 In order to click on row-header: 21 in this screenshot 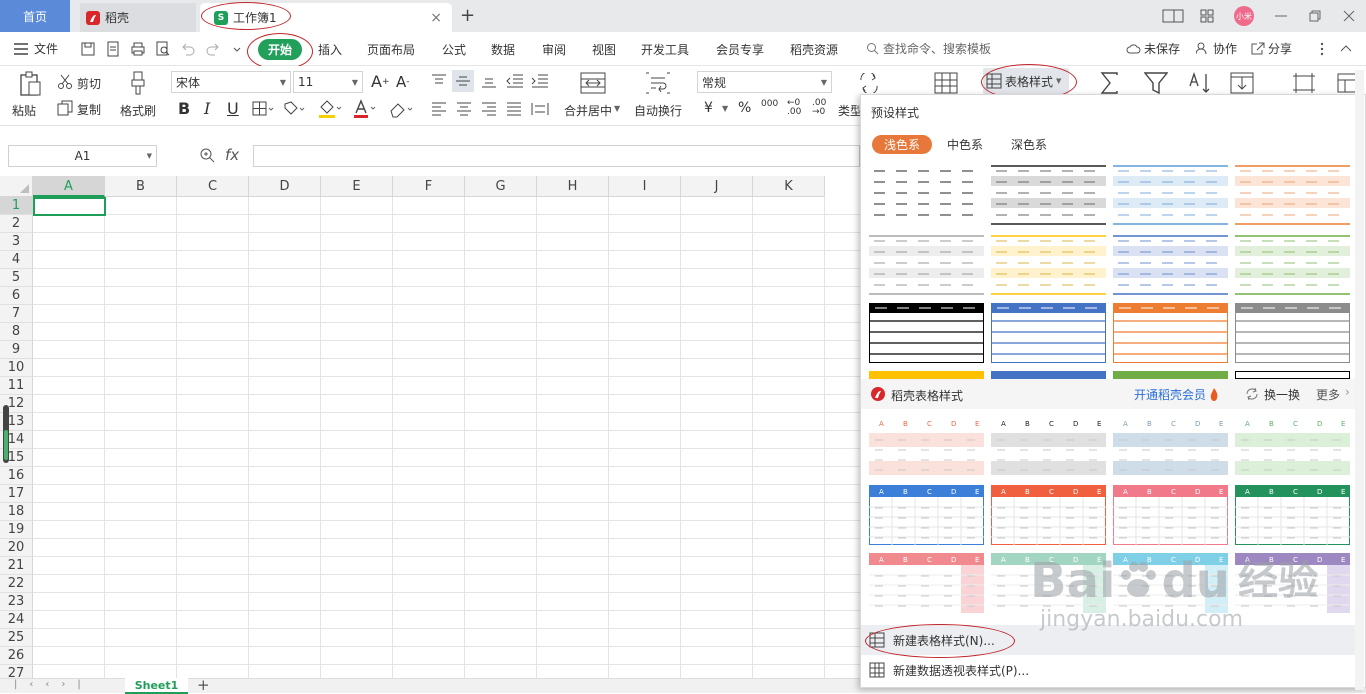, I will do `click(16, 566)`.